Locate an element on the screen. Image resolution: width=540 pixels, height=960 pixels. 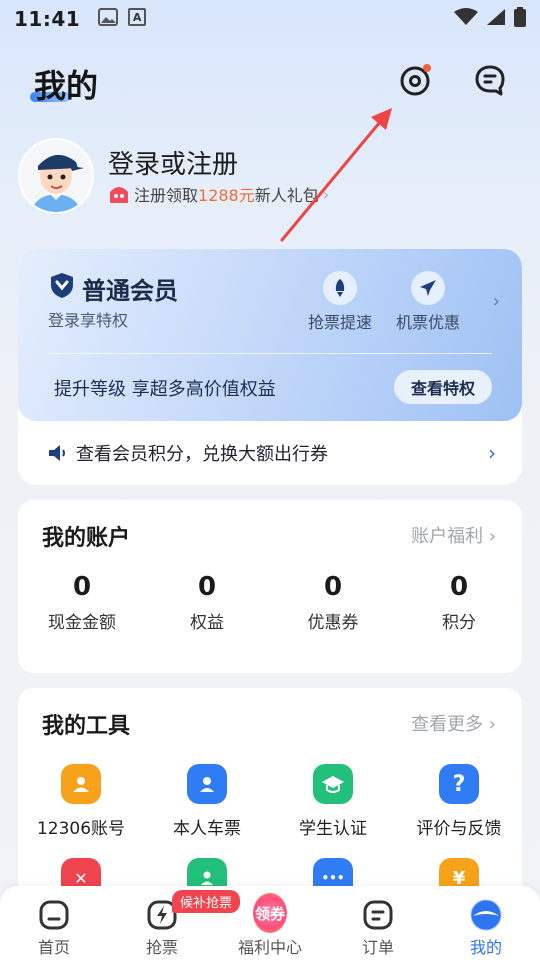
tool-label: 12306账号 is located at coordinates (81, 829).